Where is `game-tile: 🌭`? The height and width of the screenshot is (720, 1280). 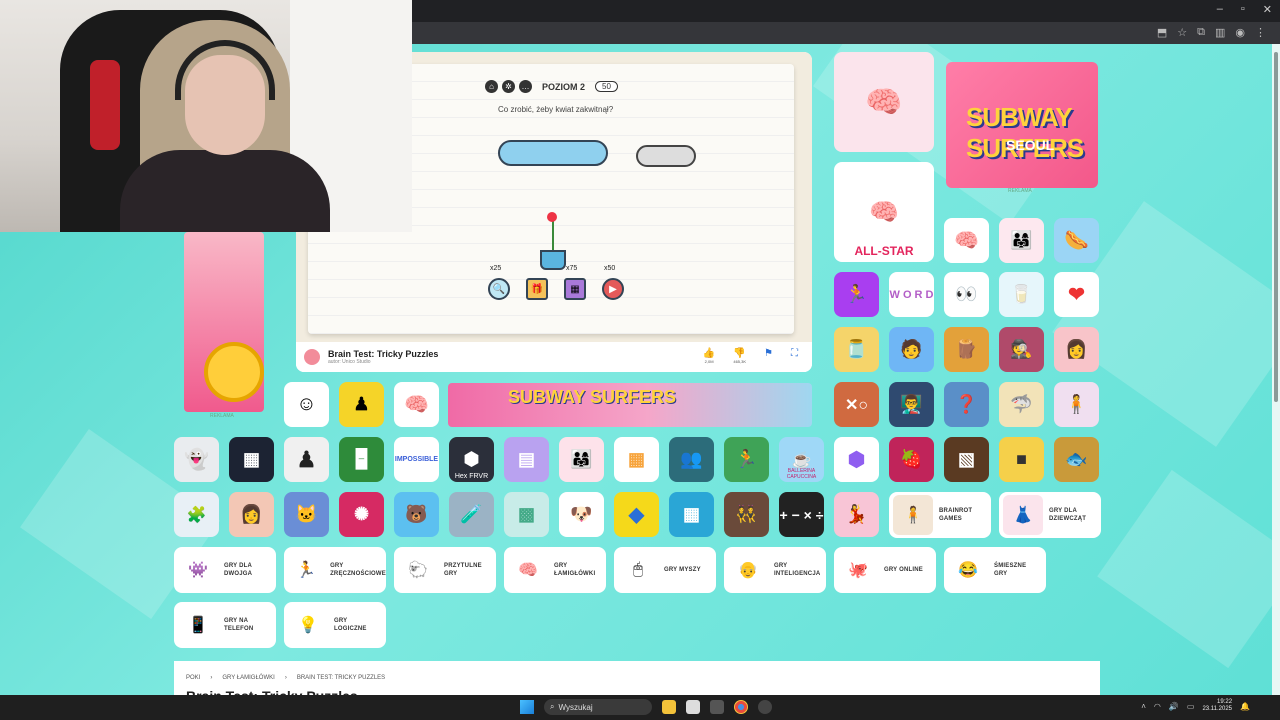 game-tile: 🌭 is located at coordinates (1076, 240).